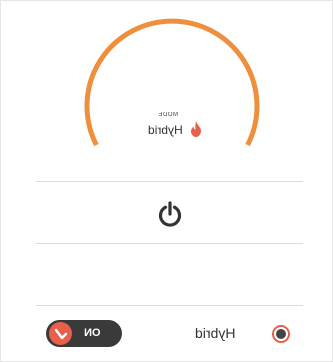 Image resolution: width=333 pixels, height=362 pixels. Describe the element at coordinates (92, 333) in the screenshot. I see `toggle-label: ON` at that location.